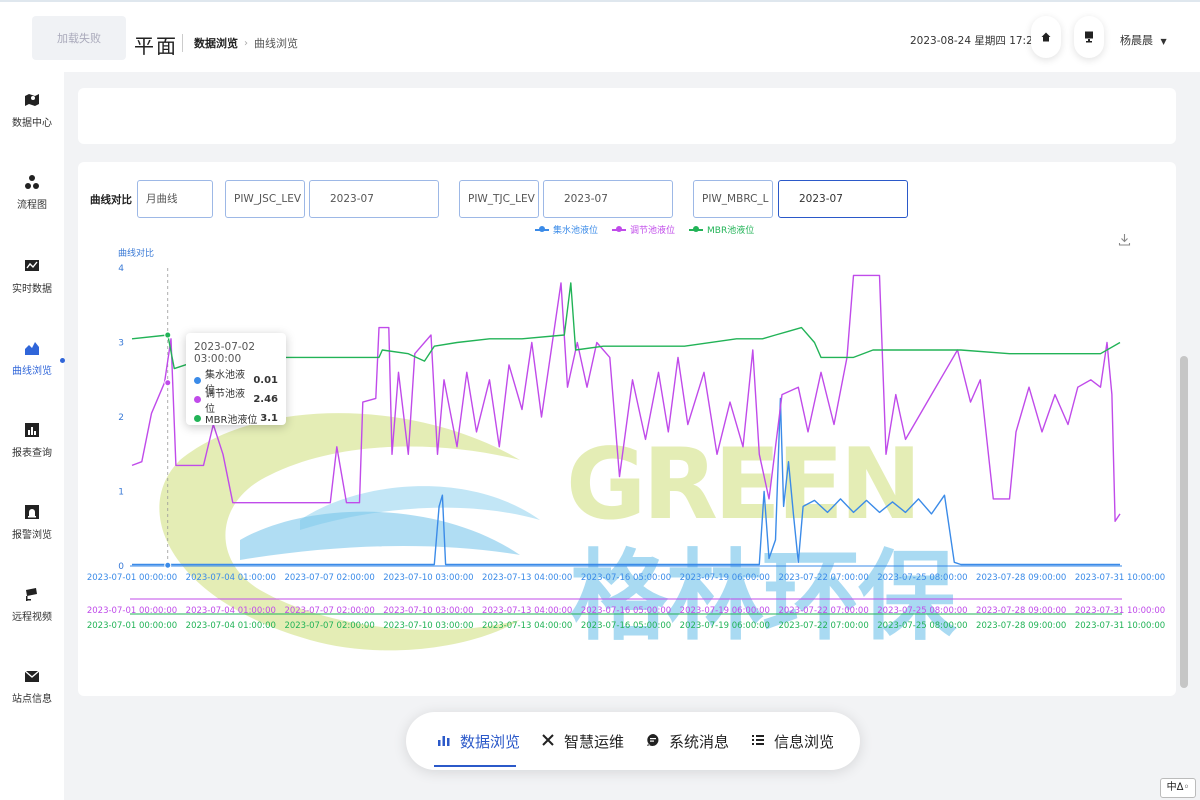 Image resolution: width=1200 pixels, height=800 pixels. What do you see at coordinates (265, 380) in the screenshot?
I see `tooltip-value: 0.01` at bounding box center [265, 380].